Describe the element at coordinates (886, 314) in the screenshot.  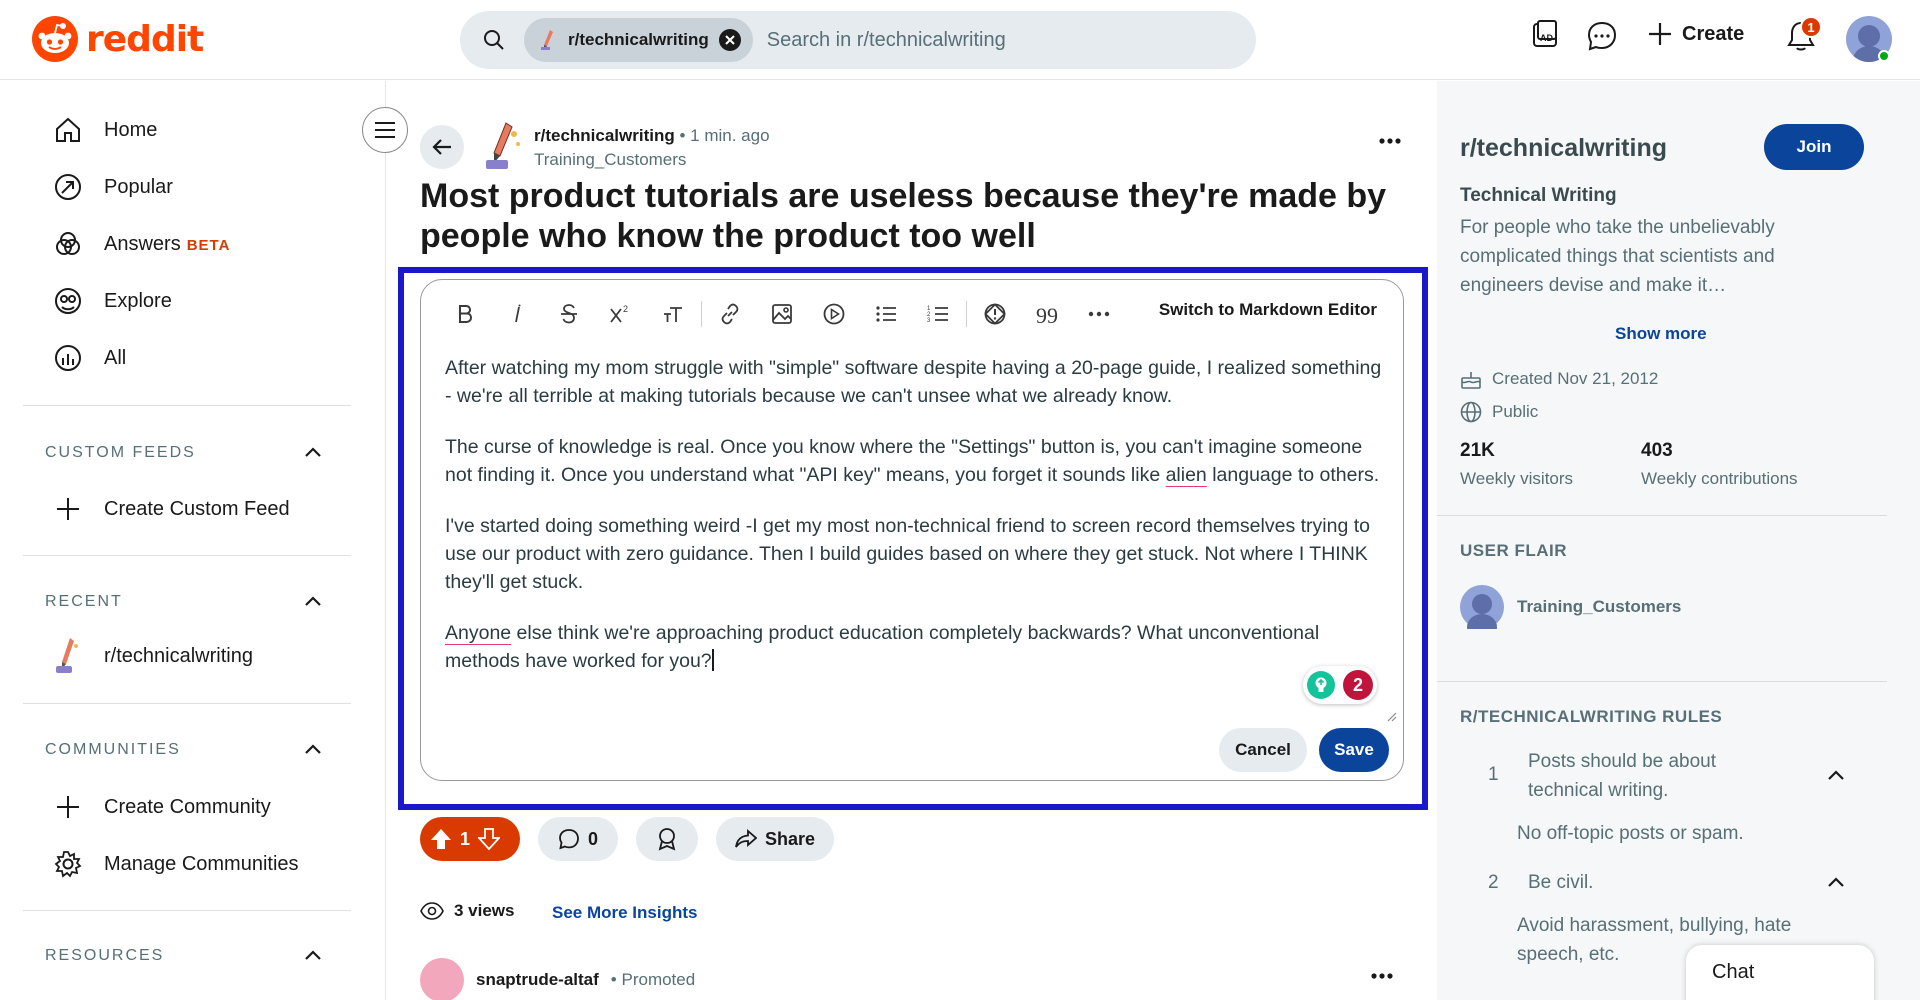
I see `bulleted-list-icon` at that location.